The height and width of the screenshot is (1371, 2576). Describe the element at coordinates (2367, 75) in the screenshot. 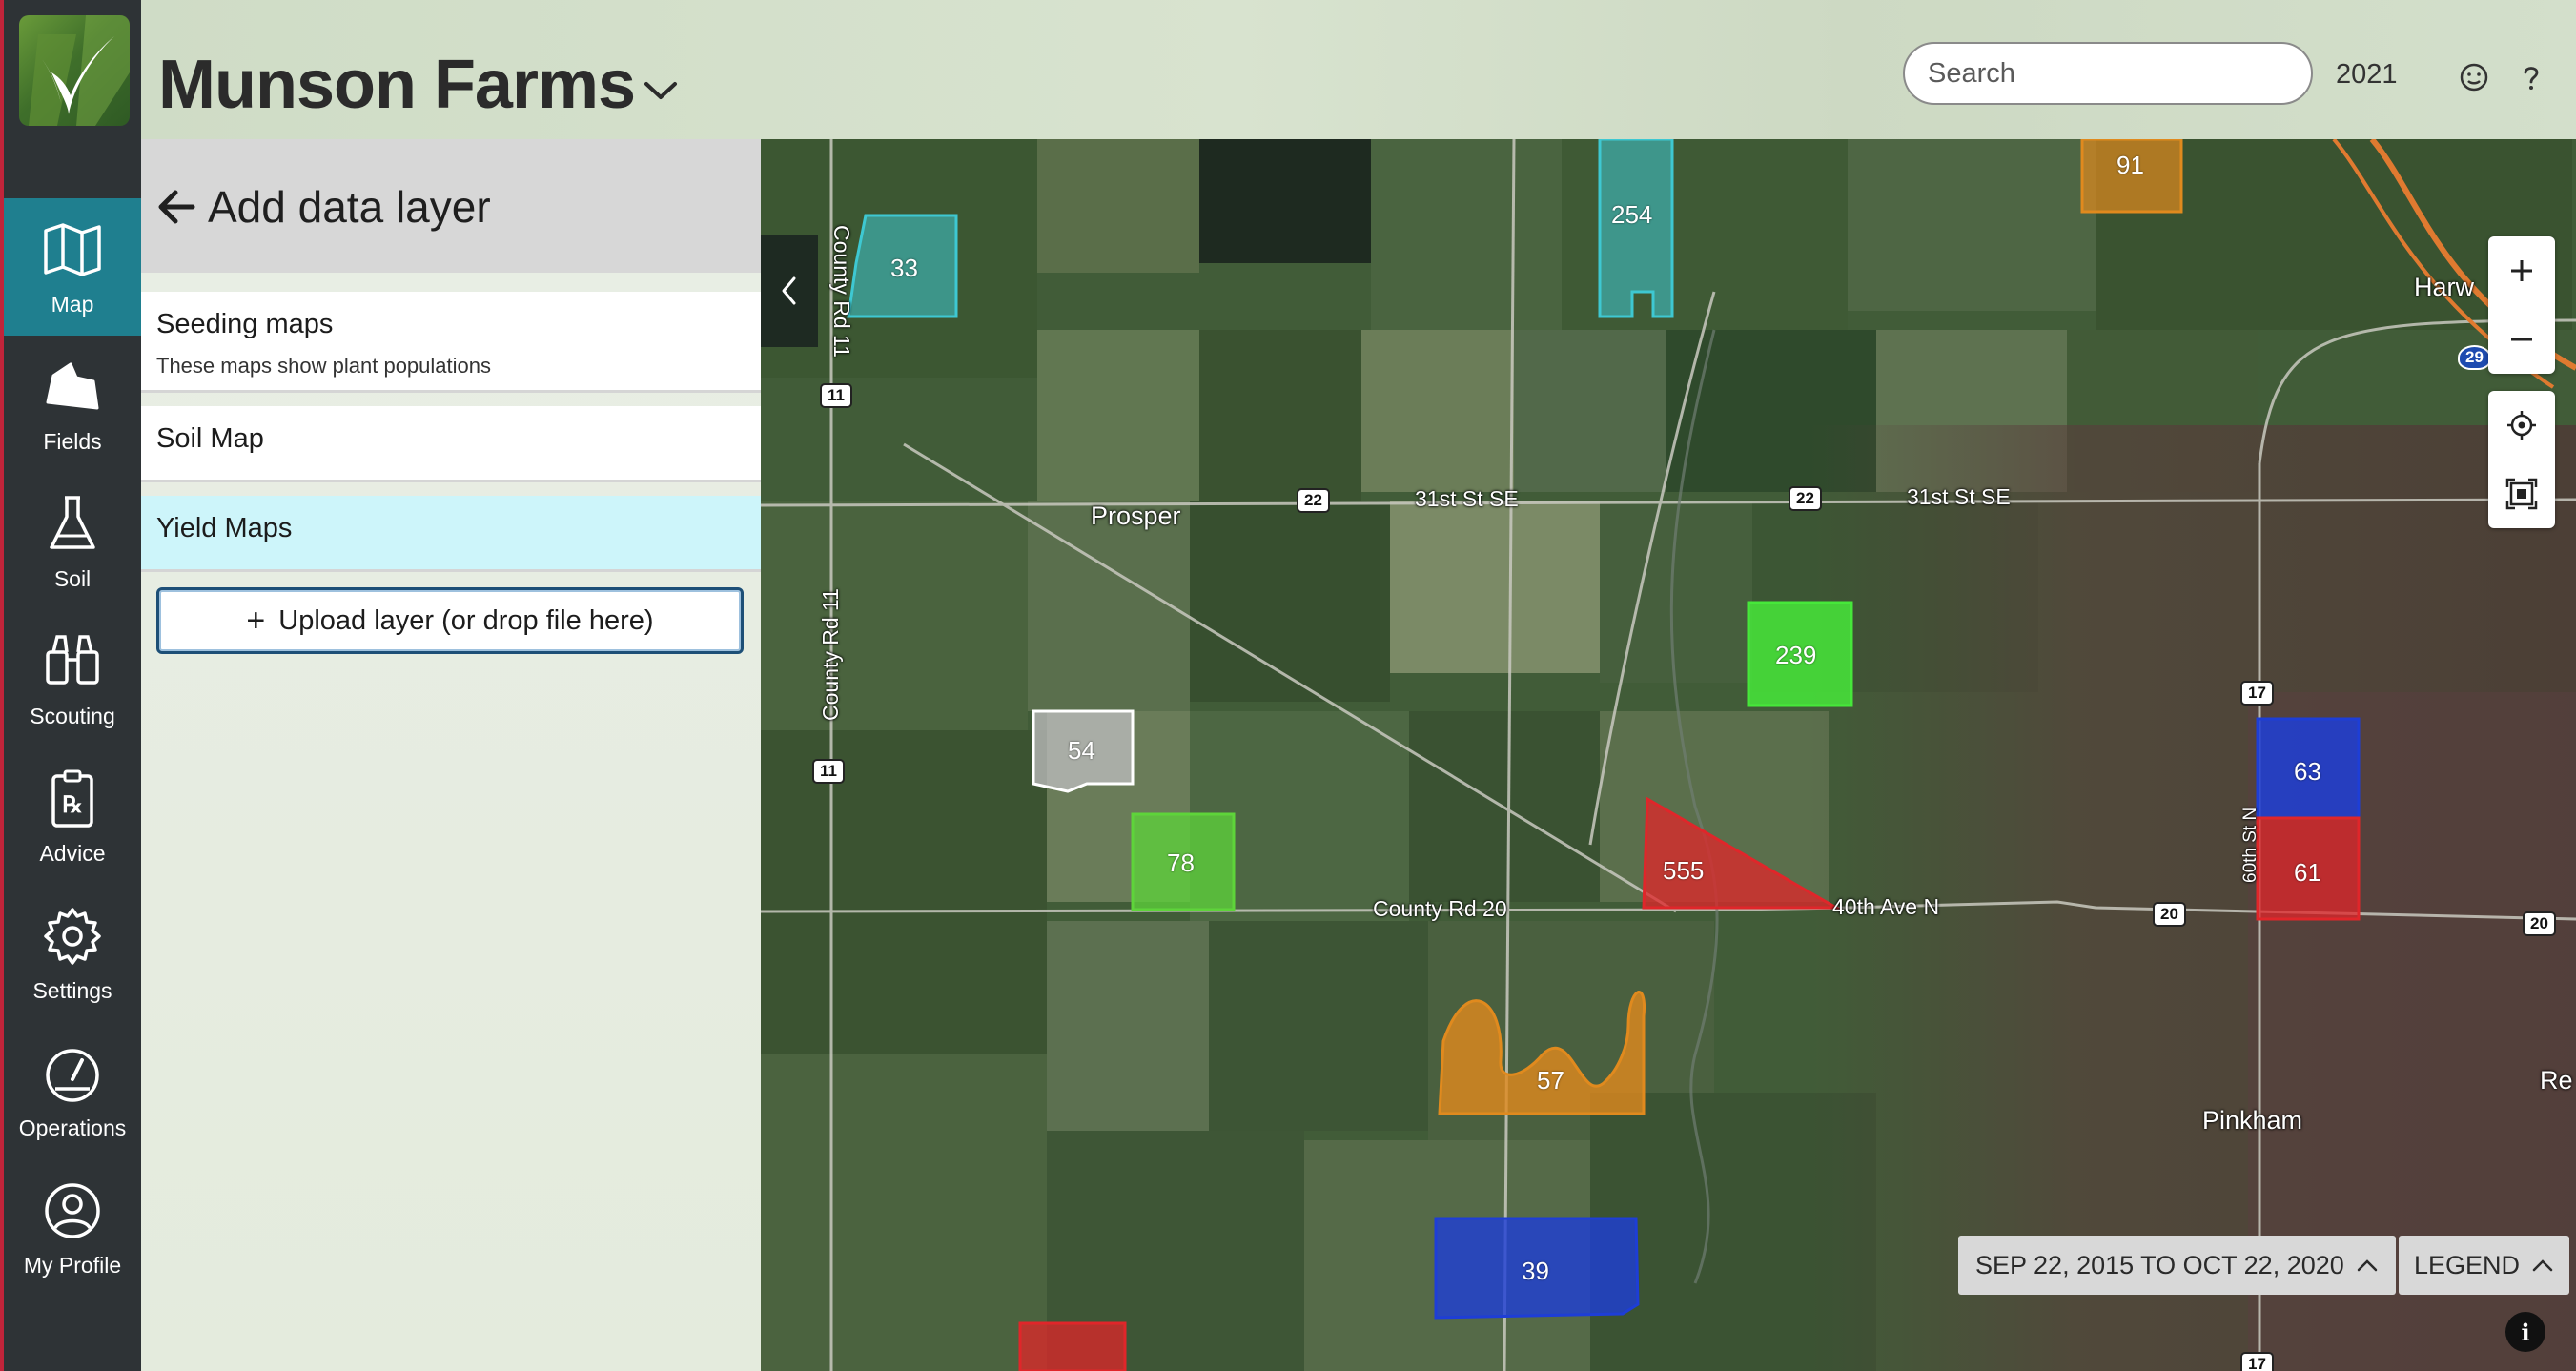

I see `year-selector: 2021` at that location.